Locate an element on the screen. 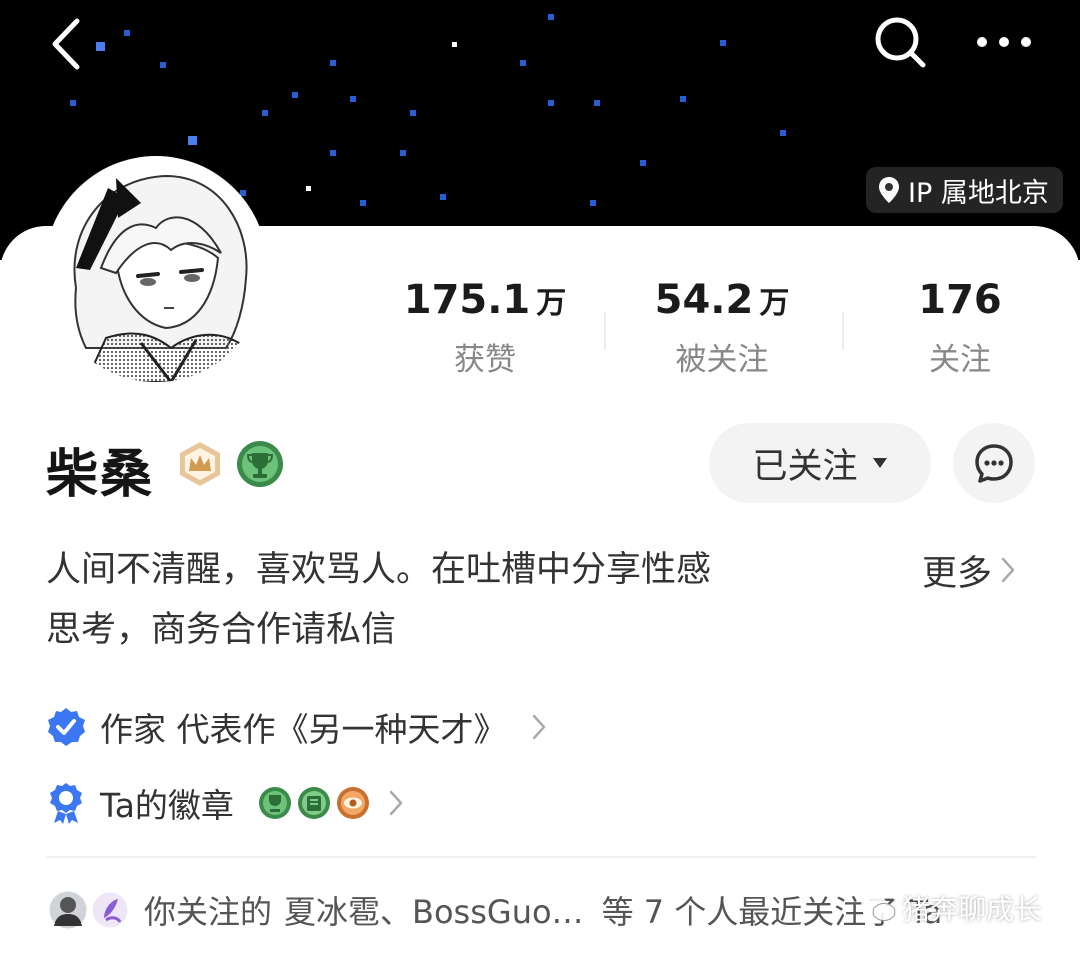 Image resolution: width=1080 pixels, height=953 pixels. followers-count: 54.2 万 is located at coordinates (722, 300).